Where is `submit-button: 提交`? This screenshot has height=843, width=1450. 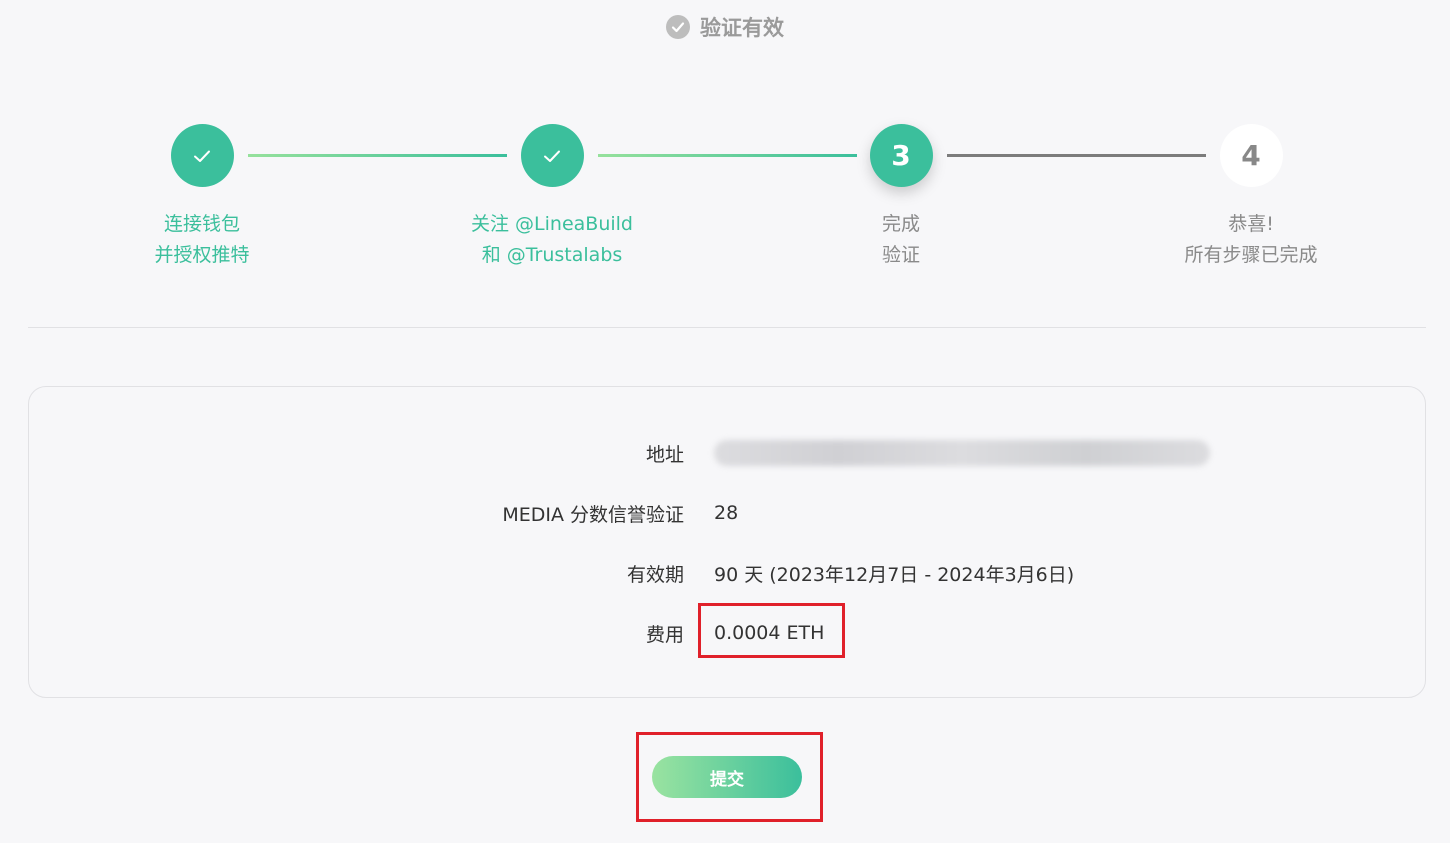
submit-button: 提交 is located at coordinates (727, 777).